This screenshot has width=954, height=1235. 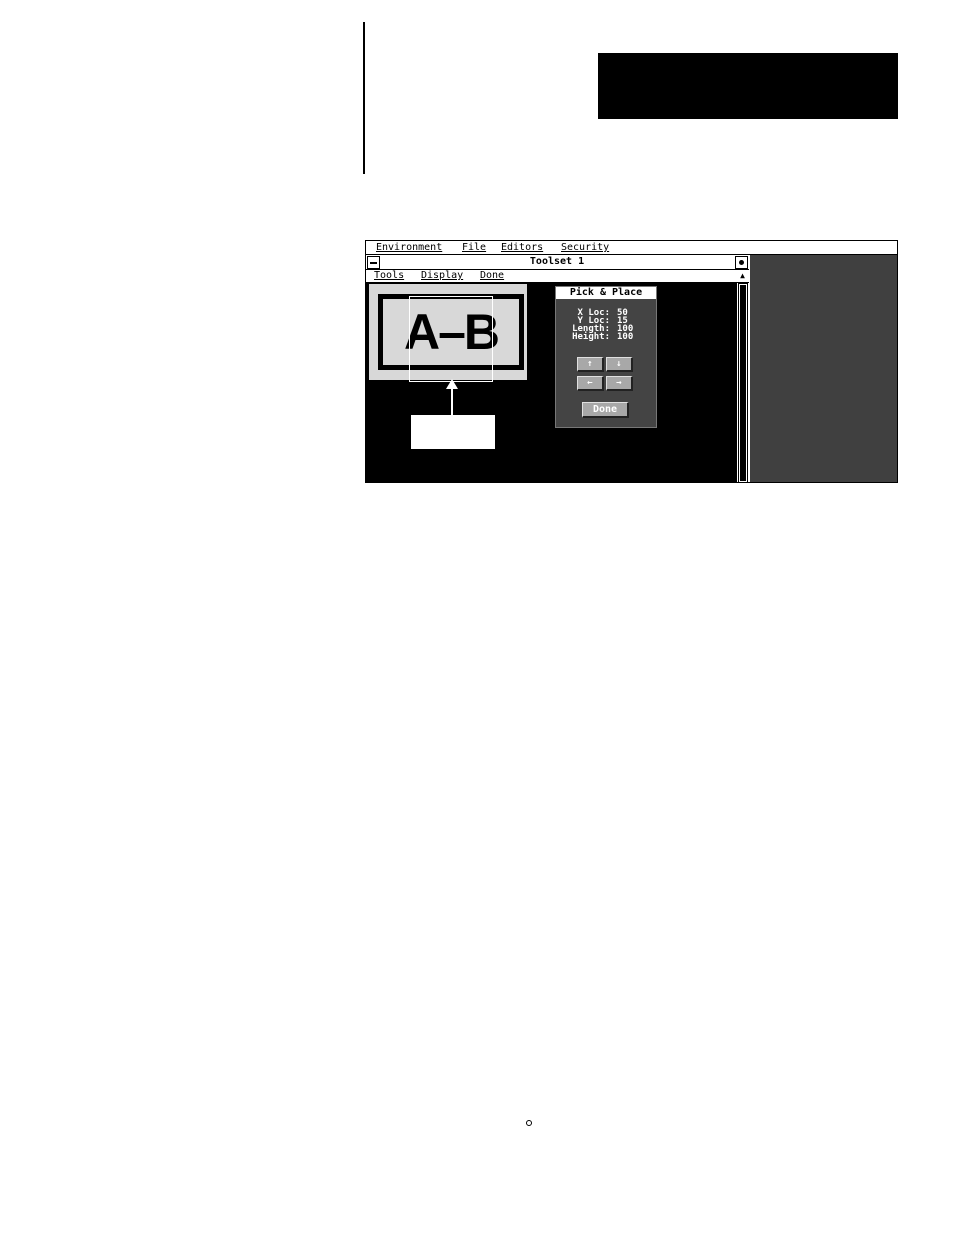 I want to click on arrow-left-icon: ←, so click(x=590, y=383).